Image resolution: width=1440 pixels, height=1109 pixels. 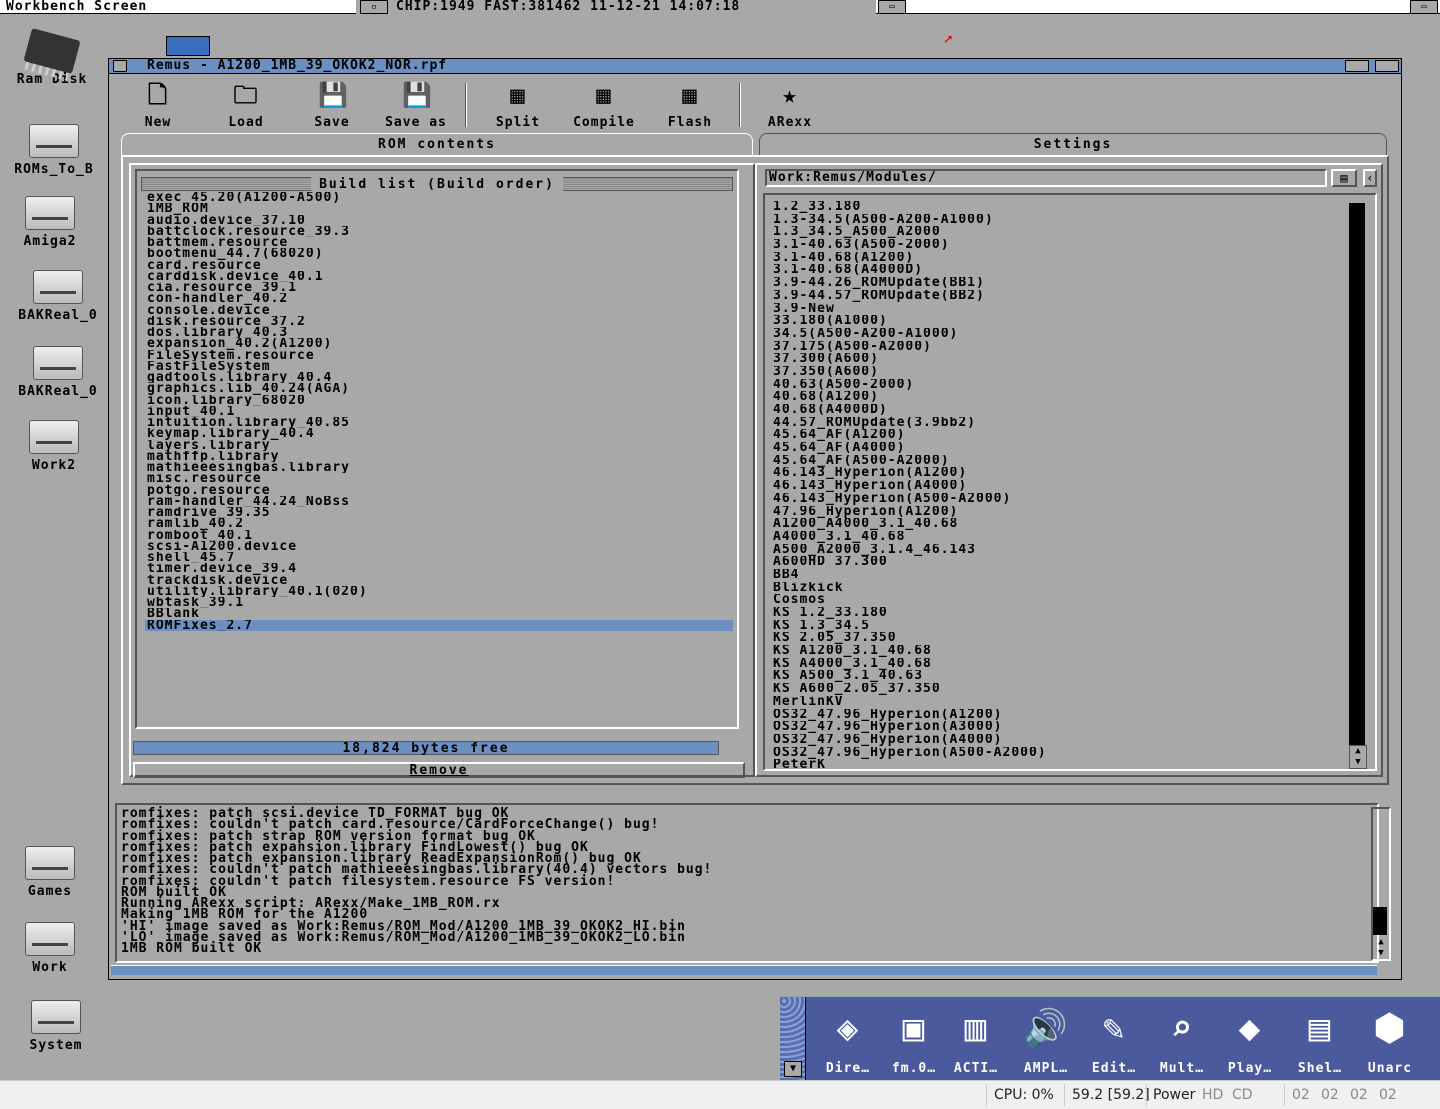 What do you see at coordinates (518, 105) in the screenshot?
I see `toolbar-split-button: ▦ Split` at bounding box center [518, 105].